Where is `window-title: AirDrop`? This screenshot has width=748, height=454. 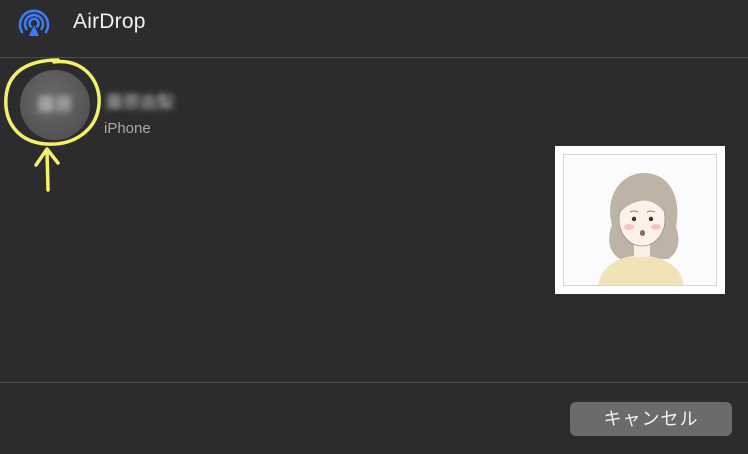 window-title: AirDrop is located at coordinates (109, 21).